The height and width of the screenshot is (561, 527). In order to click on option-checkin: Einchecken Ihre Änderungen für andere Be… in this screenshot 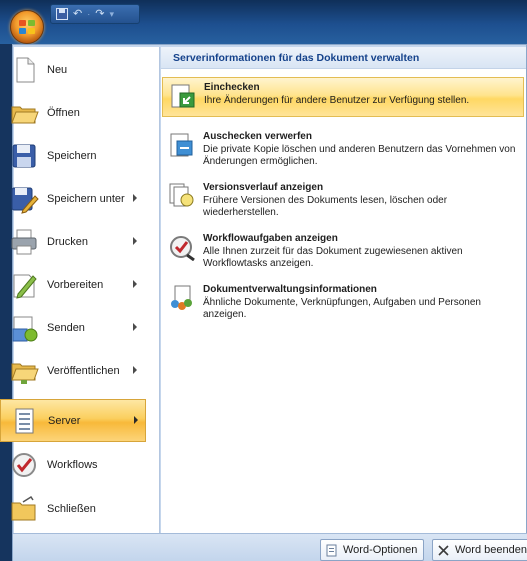, I will do `click(343, 97)`.